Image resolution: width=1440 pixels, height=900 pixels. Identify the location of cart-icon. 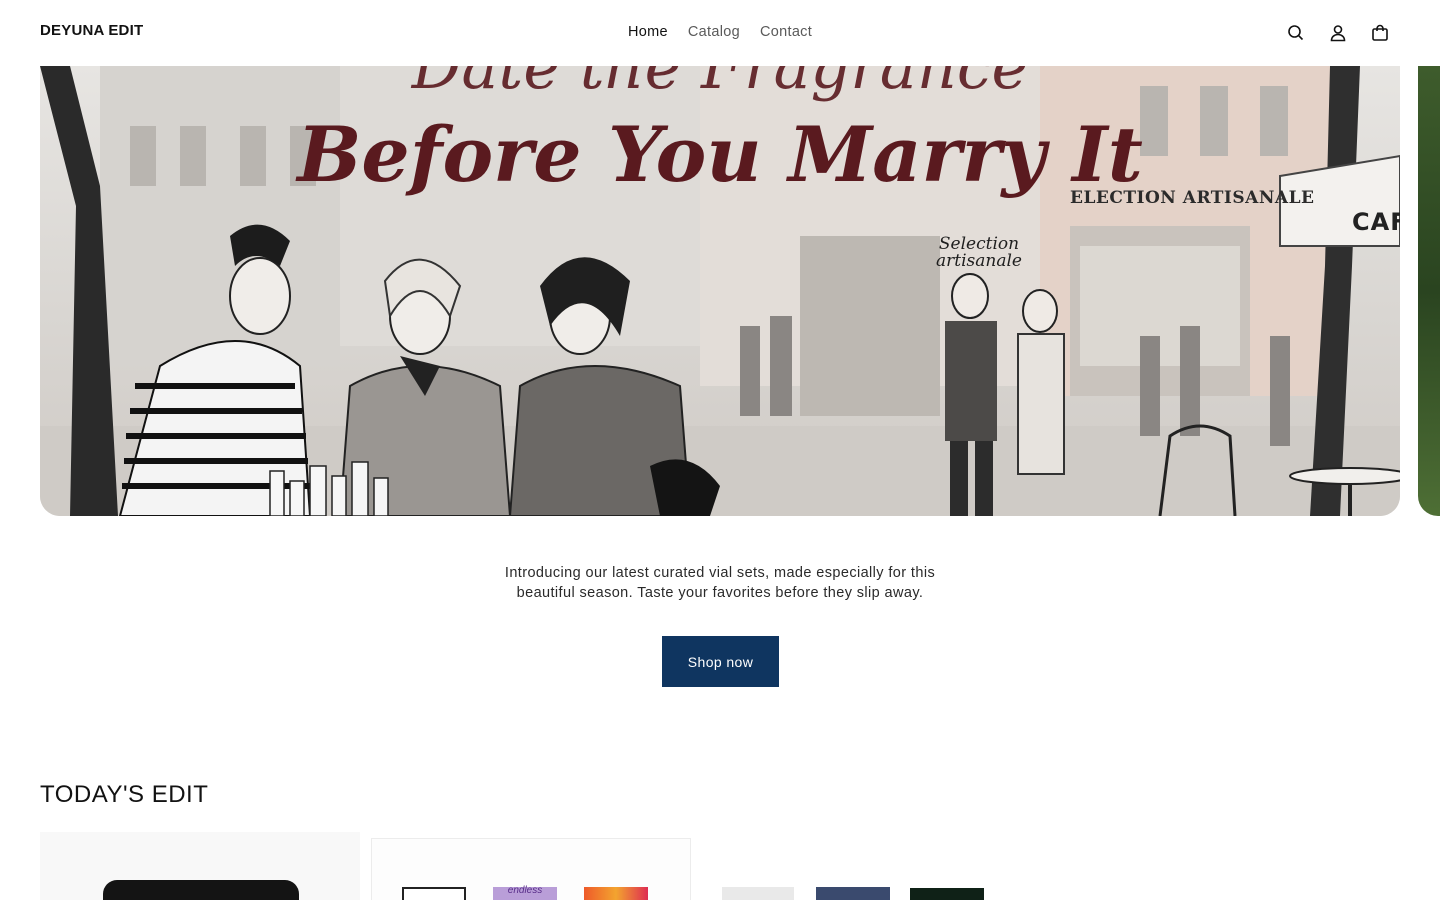
(1380, 32).